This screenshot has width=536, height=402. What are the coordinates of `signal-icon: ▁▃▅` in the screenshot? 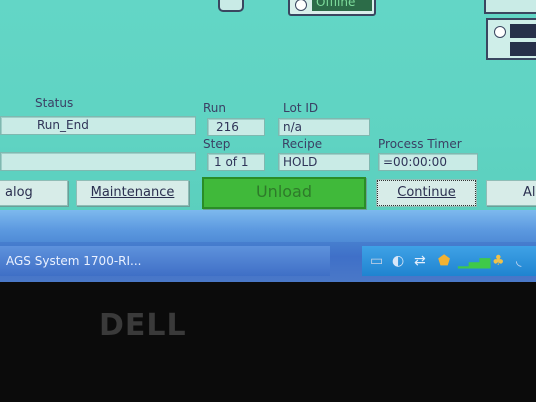 It's located at (474, 261).